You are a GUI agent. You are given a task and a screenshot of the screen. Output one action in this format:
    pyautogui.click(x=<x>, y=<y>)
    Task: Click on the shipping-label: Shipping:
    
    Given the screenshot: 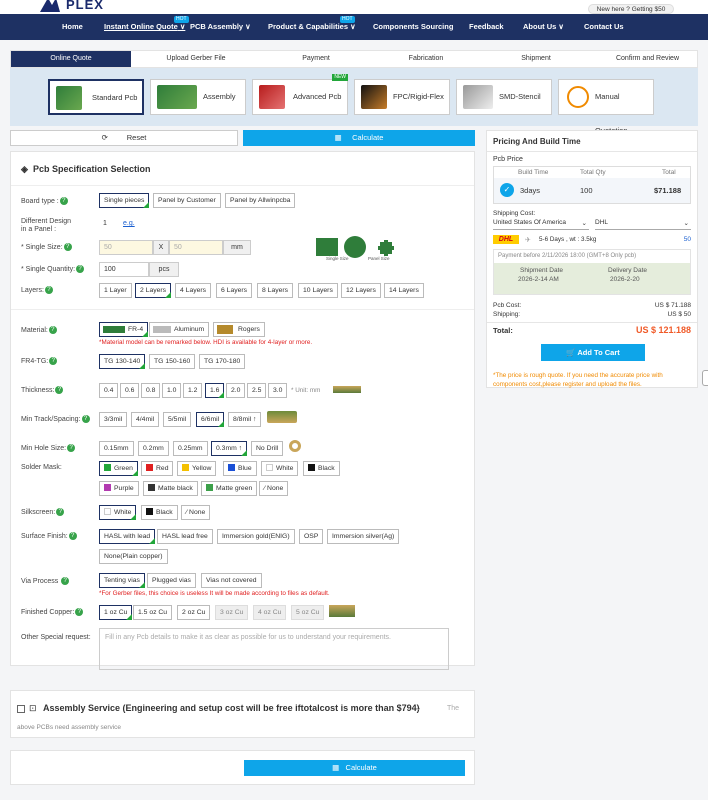 What is the action you would take?
    pyautogui.click(x=507, y=314)
    